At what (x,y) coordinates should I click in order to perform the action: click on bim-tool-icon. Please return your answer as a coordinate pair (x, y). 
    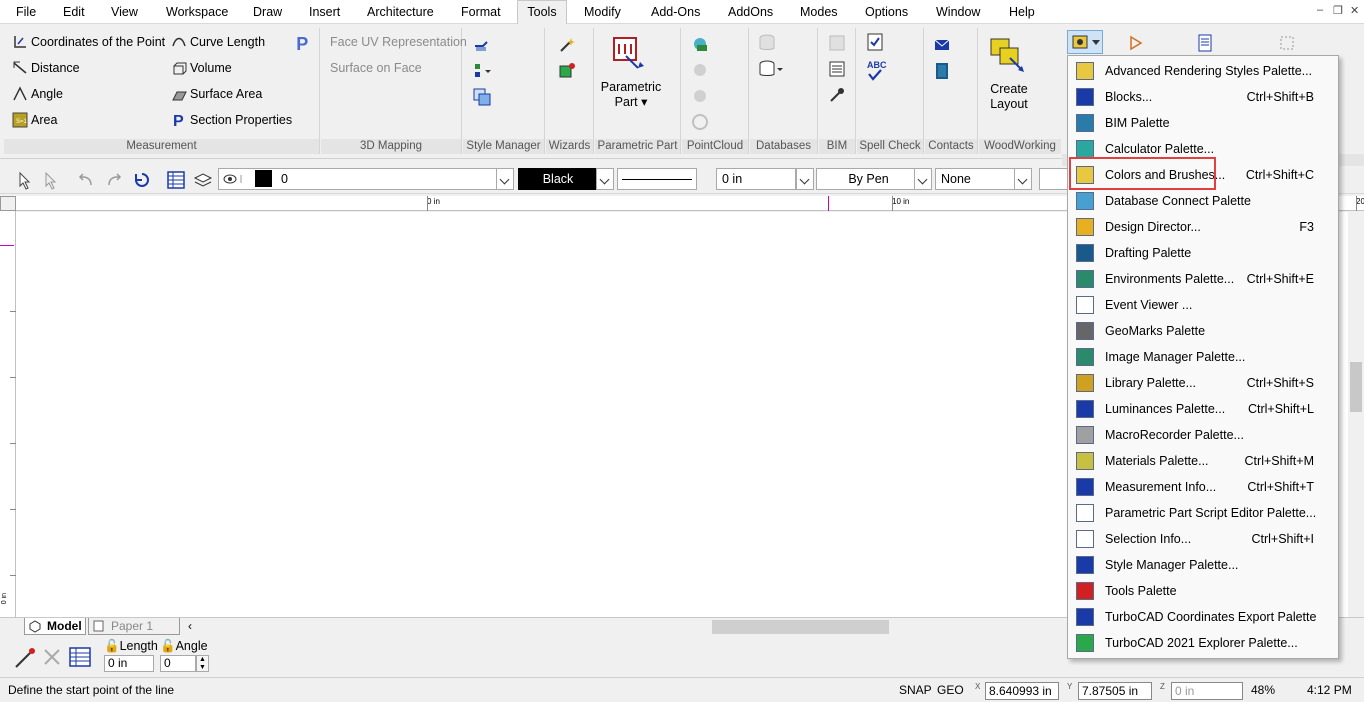
    Looking at the image, I should click on (837, 95).